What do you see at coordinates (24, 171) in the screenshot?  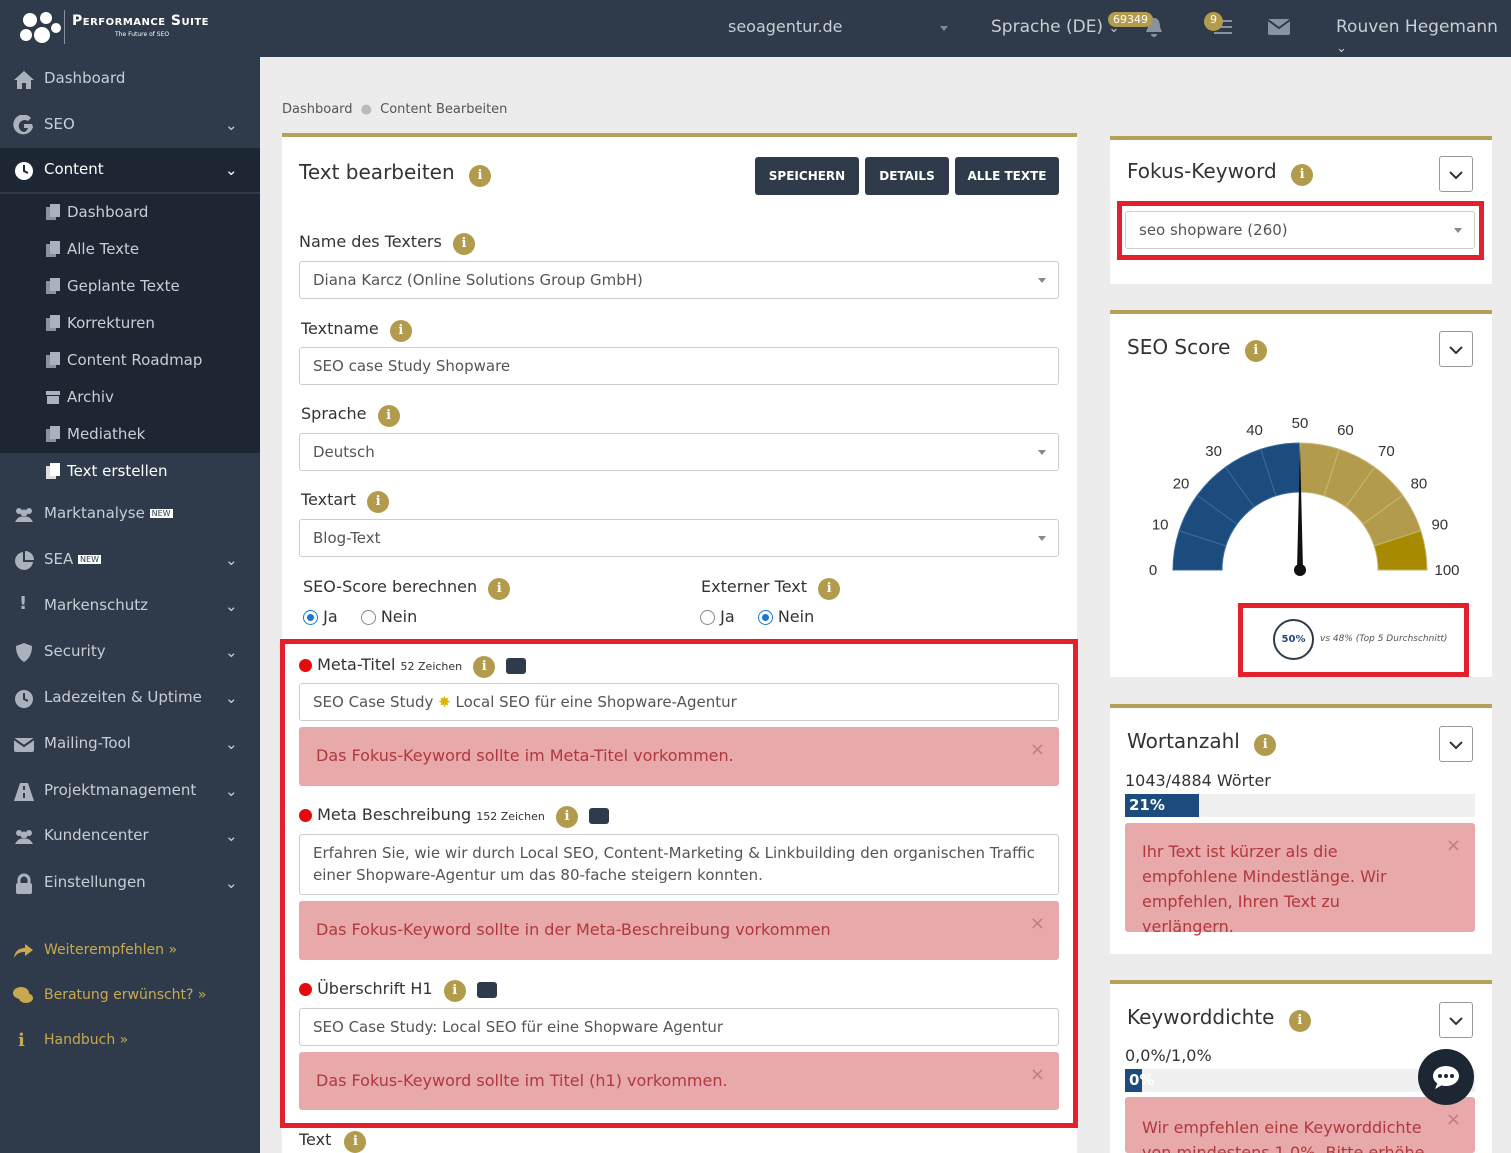 I see `clock-icon` at bounding box center [24, 171].